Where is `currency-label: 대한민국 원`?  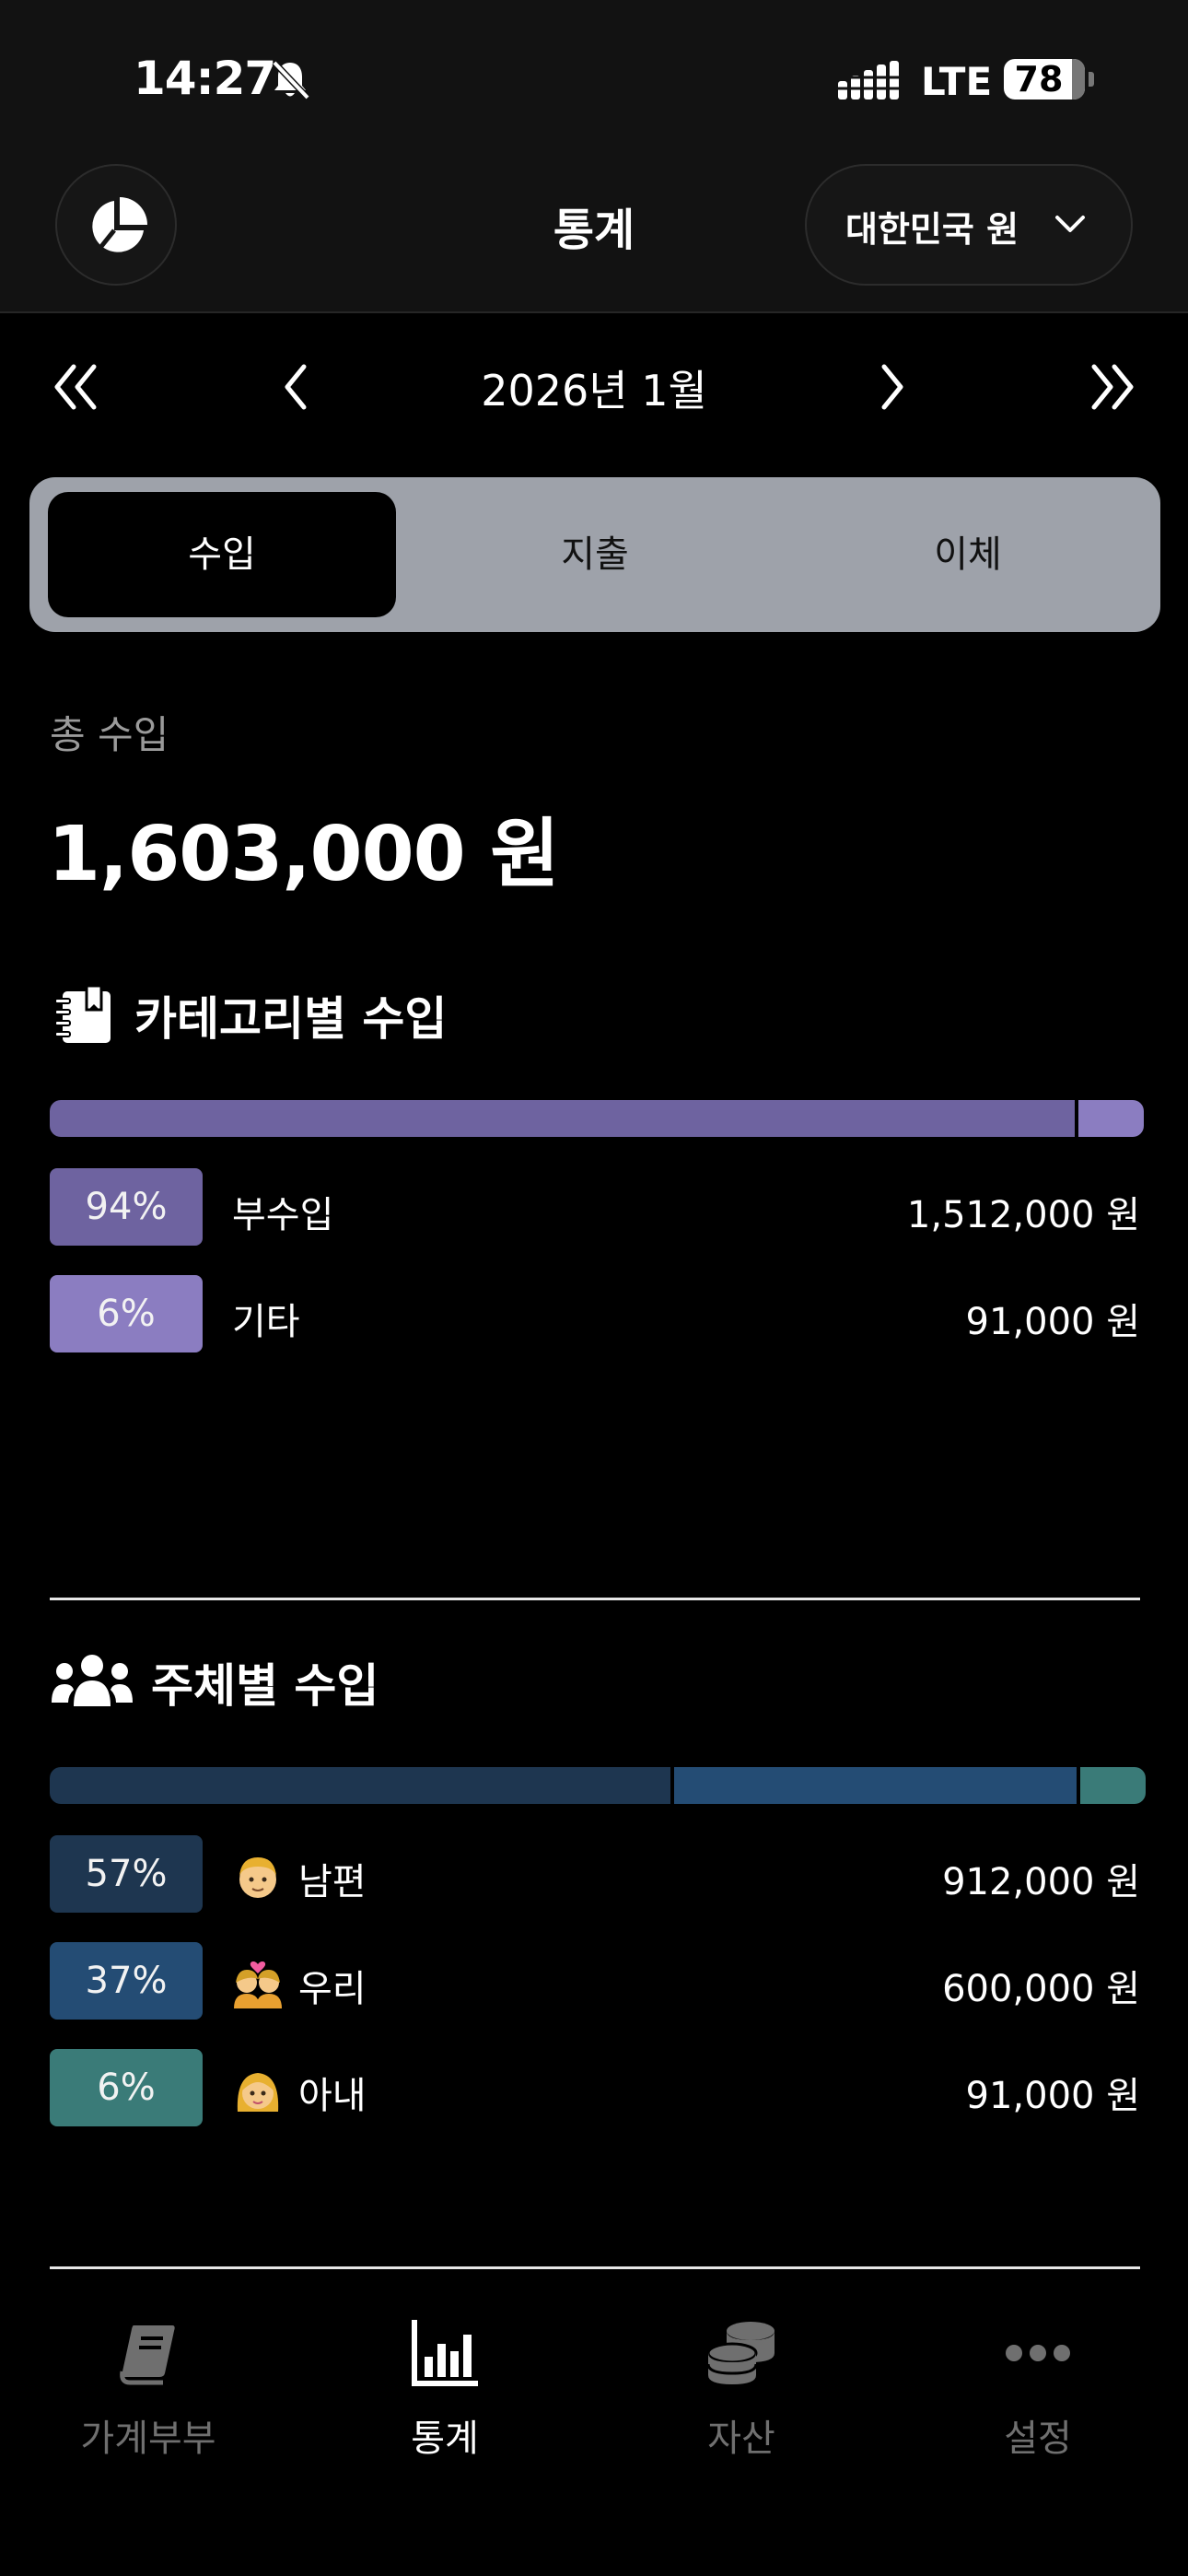 currency-label: 대한민국 원 is located at coordinates (932, 229).